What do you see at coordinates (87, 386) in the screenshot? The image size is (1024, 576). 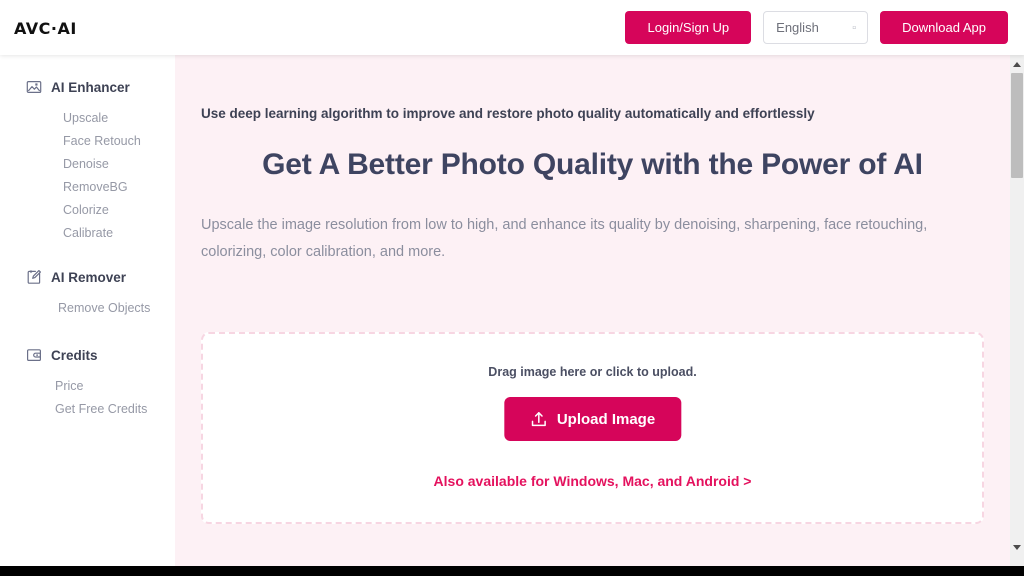 I see `sidebar-item-price: Price` at bounding box center [87, 386].